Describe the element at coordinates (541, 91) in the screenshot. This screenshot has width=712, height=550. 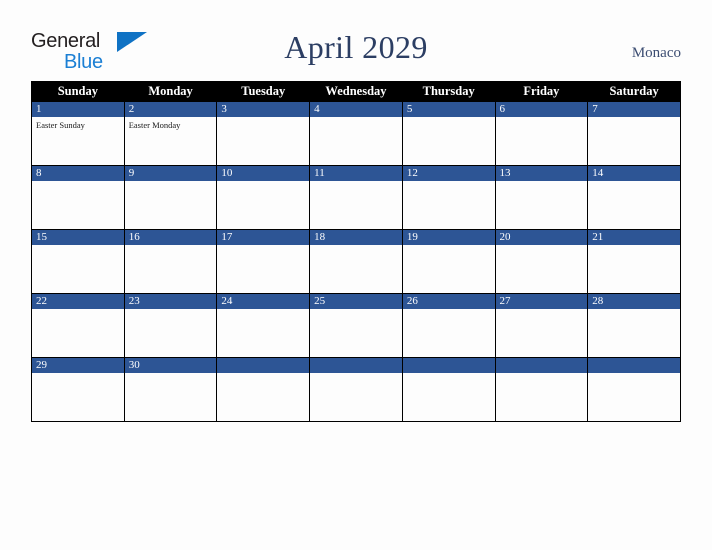
I see `weekday-header-friday: Friday` at that location.